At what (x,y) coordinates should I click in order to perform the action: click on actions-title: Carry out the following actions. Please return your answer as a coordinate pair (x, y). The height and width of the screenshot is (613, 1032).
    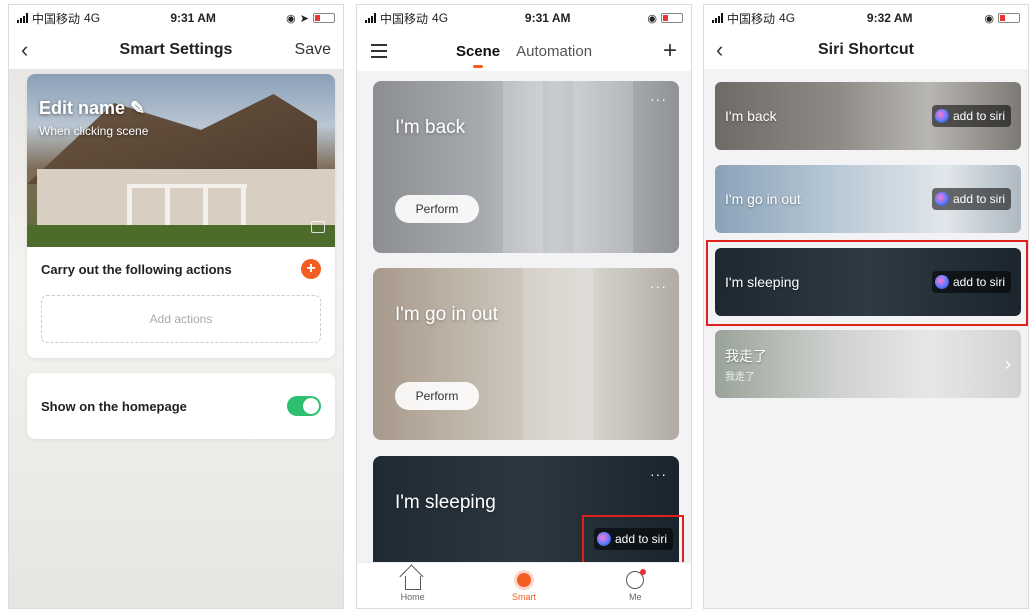
    Looking at the image, I should click on (136, 269).